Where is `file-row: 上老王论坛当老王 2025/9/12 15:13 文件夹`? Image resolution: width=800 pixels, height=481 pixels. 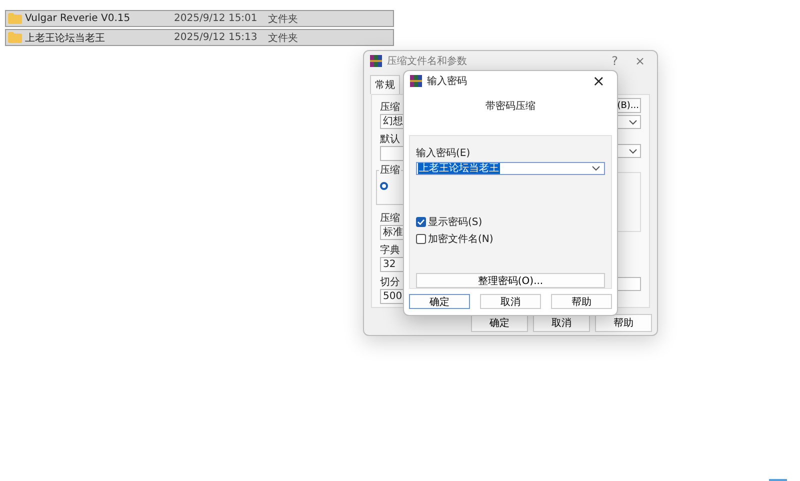
file-row: 上老王论坛当老王 2025/9/12 15:13 文件夹 is located at coordinates (199, 37).